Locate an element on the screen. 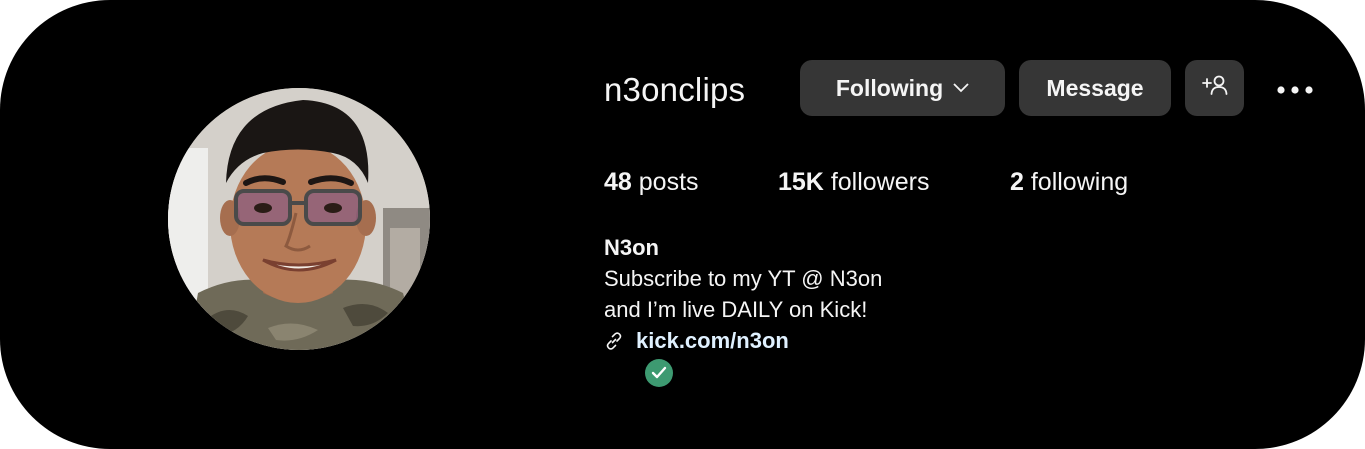  posts-count: 48 is located at coordinates (618, 182).